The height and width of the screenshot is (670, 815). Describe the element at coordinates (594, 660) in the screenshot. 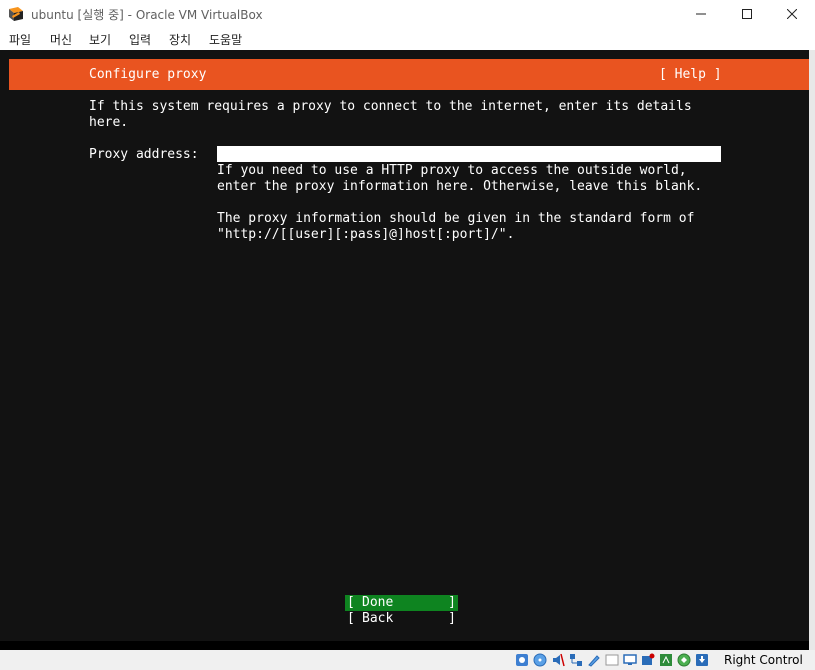

I see `usb-icon` at that location.